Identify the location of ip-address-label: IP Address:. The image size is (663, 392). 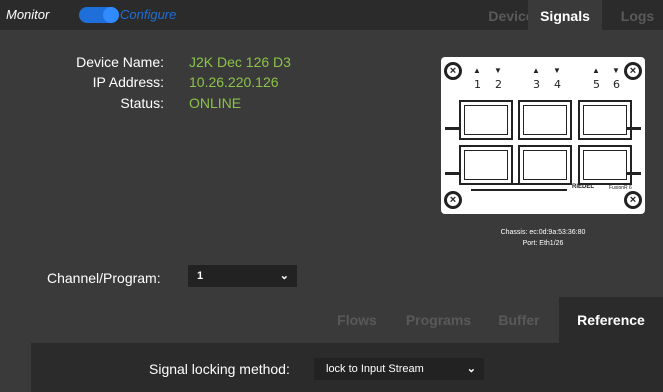
(128, 82).